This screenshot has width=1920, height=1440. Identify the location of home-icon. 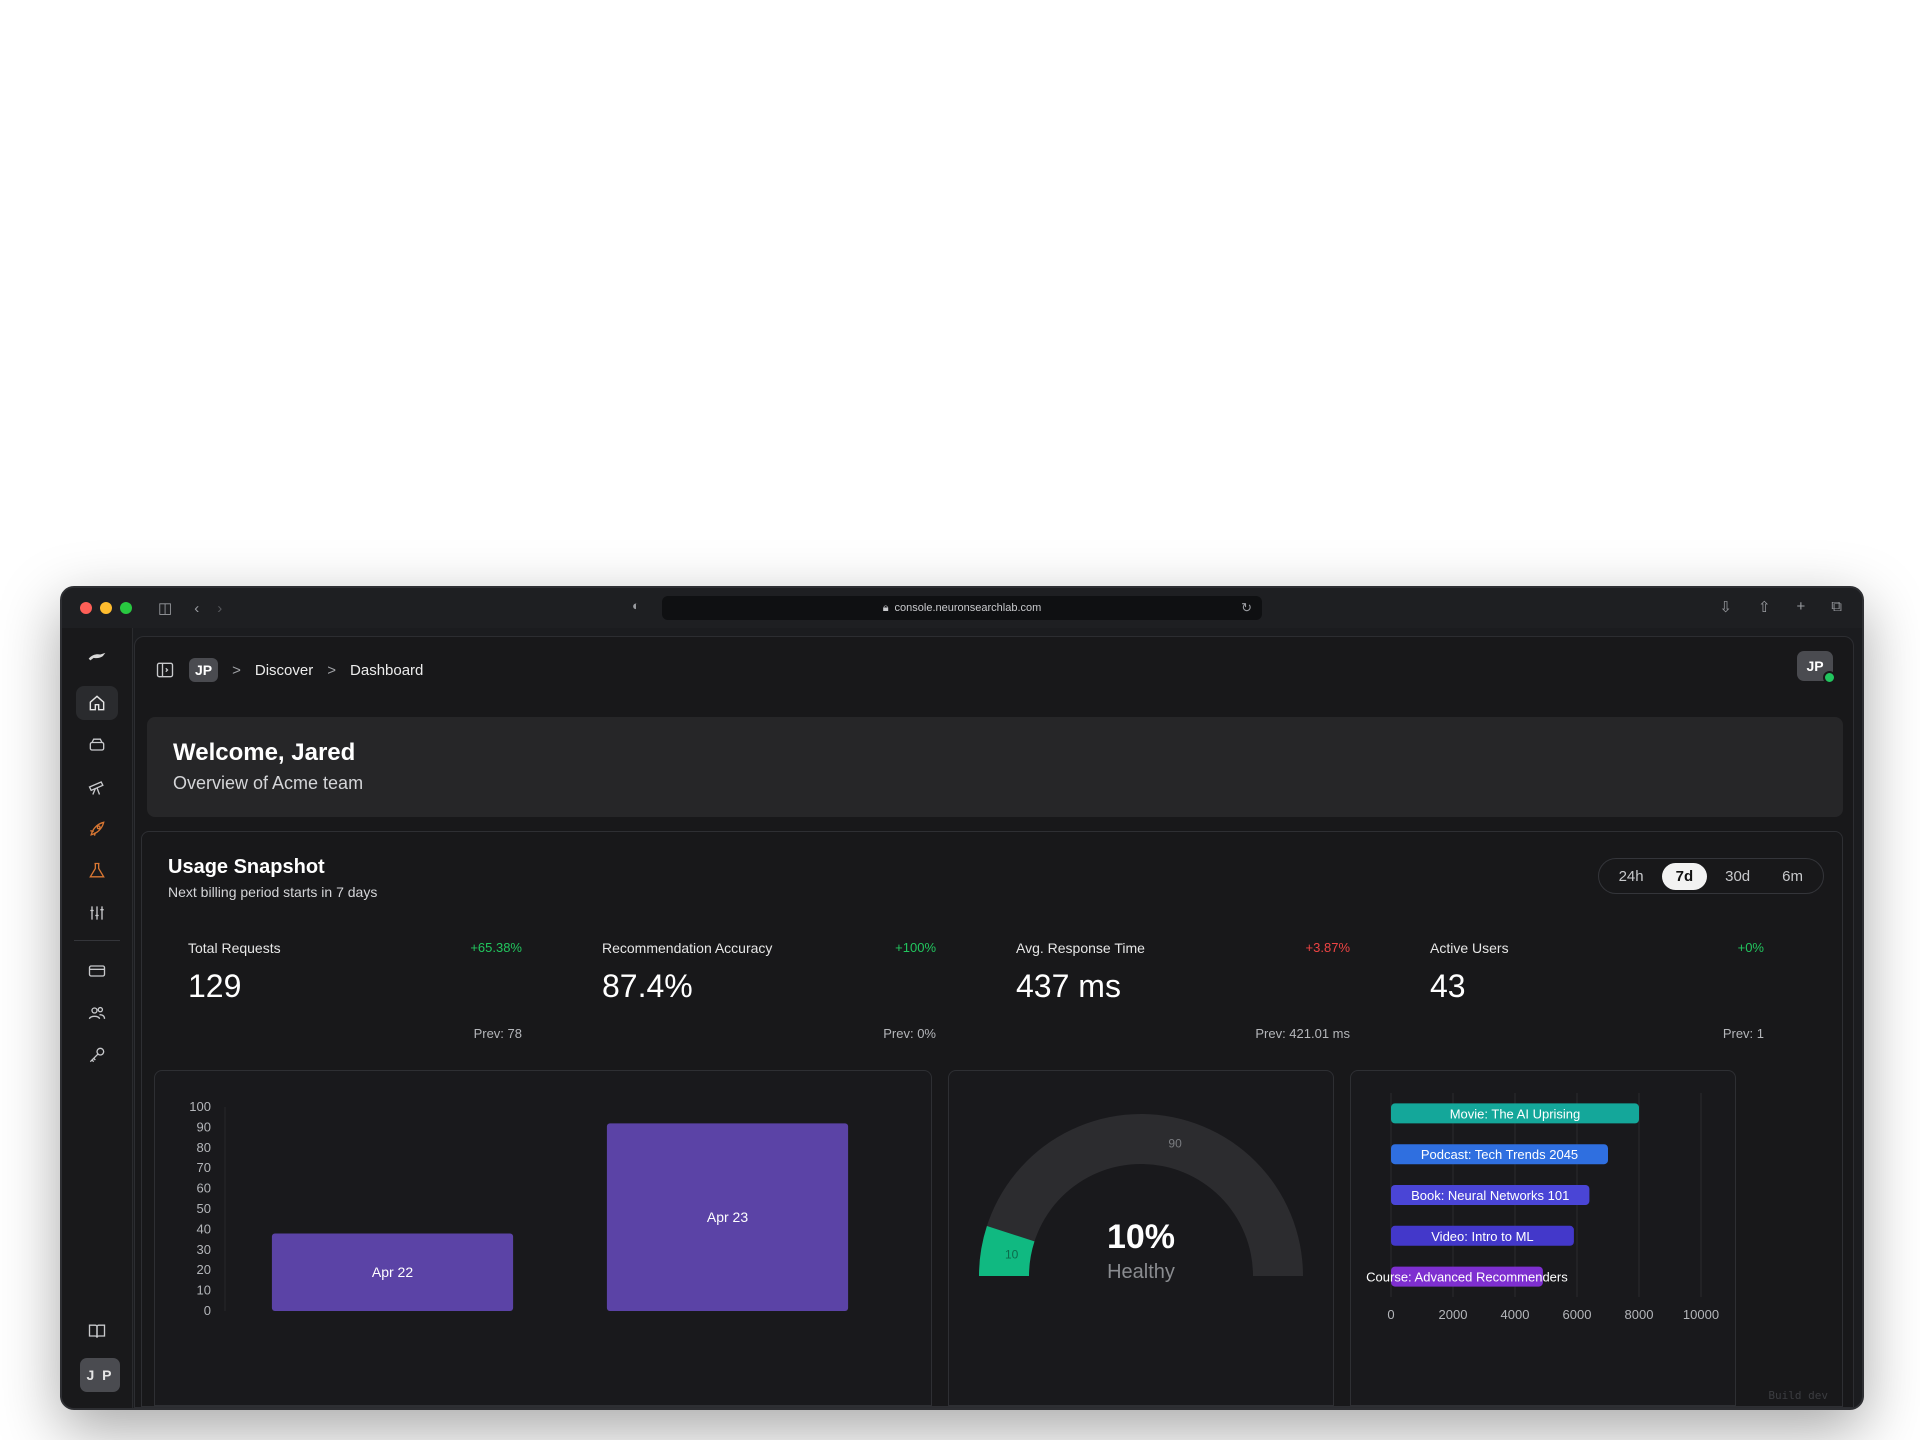
(97, 703).